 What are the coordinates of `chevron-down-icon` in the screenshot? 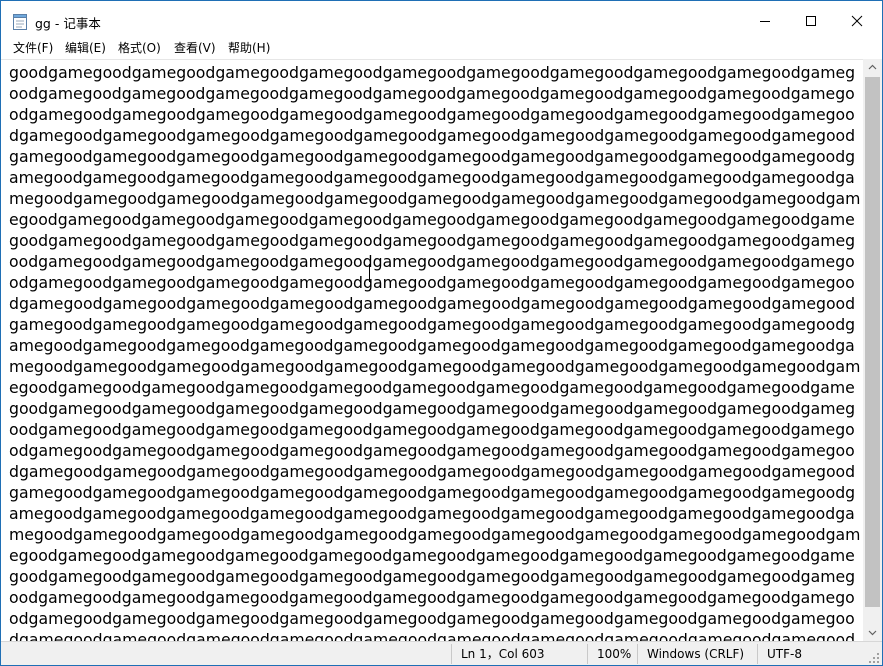 It's located at (872, 633).